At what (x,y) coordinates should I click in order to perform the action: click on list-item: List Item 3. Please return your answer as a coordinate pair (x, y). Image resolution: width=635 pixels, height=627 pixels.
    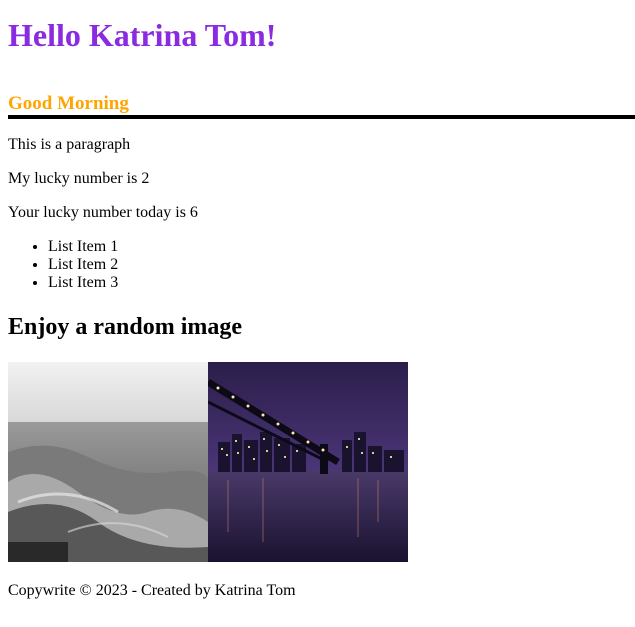
    Looking at the image, I should click on (341, 283).